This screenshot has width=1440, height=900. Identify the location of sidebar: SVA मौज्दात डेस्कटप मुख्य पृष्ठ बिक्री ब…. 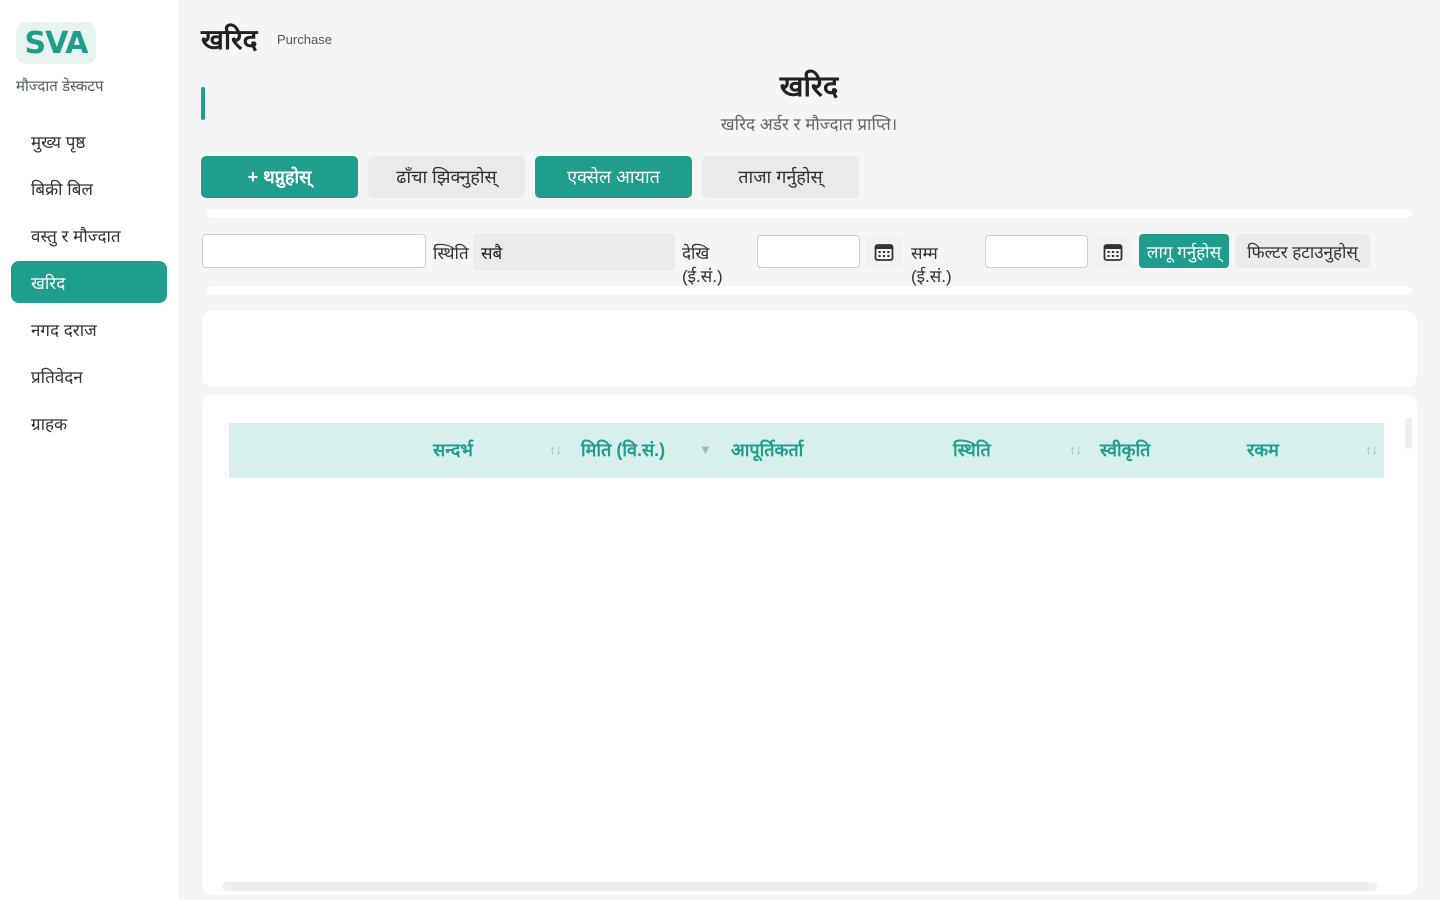
(89, 450).